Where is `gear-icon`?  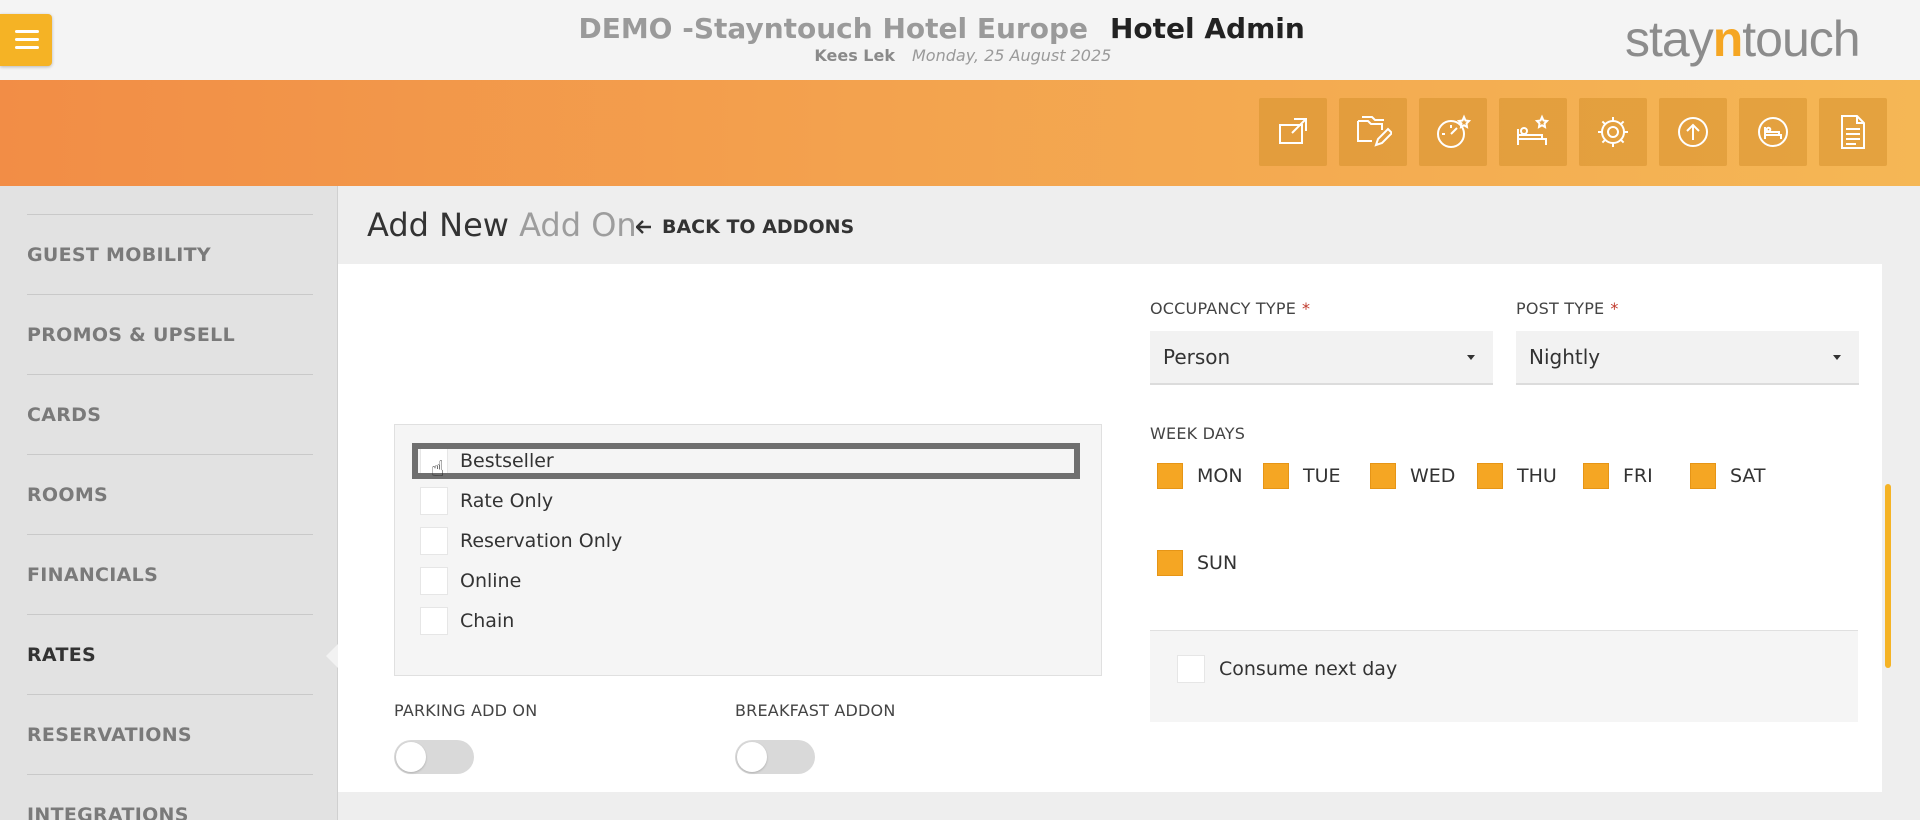 gear-icon is located at coordinates (1613, 132).